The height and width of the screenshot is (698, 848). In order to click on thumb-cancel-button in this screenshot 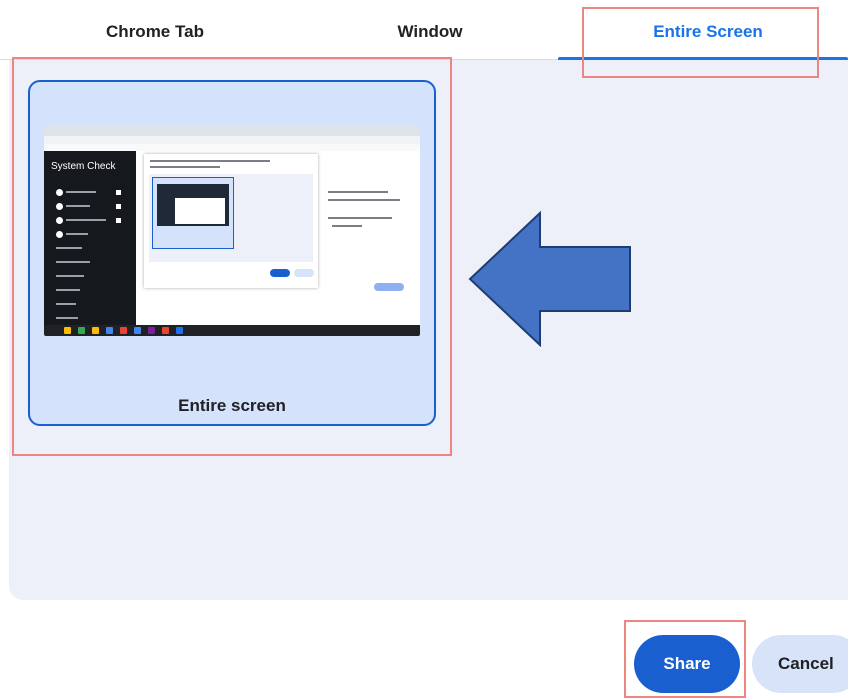, I will do `click(304, 273)`.